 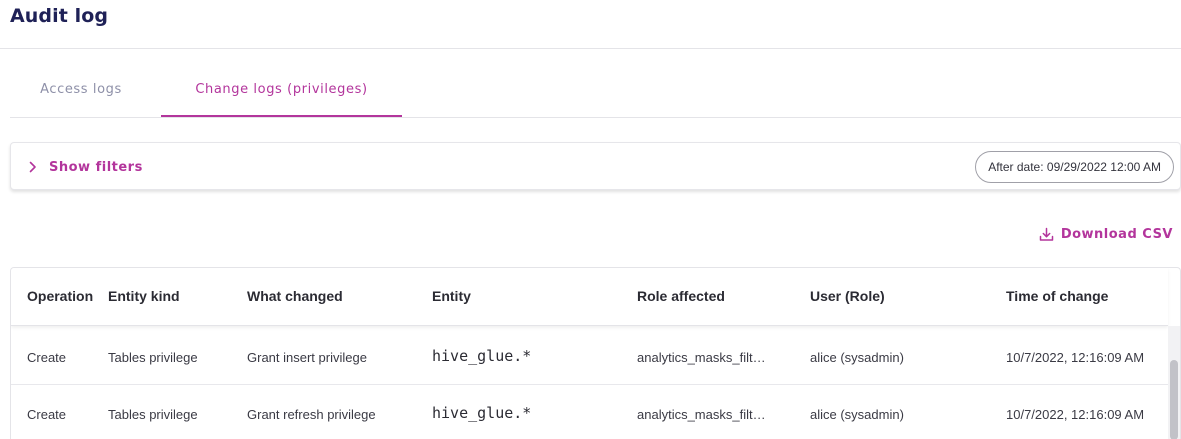 What do you see at coordinates (96, 167) in the screenshot?
I see `show-filters-label: Show filters` at bounding box center [96, 167].